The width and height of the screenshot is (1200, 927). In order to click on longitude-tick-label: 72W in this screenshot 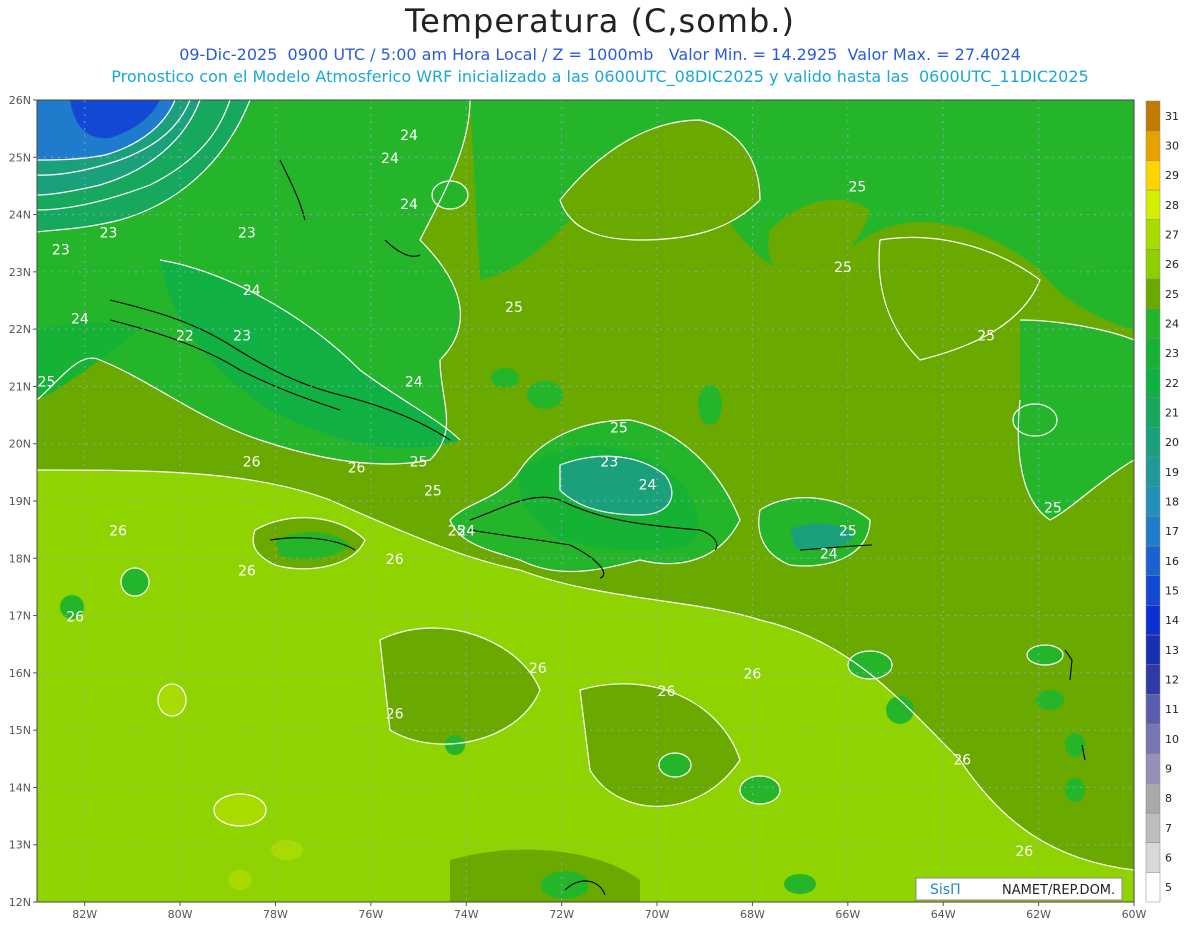, I will do `click(561, 914)`.